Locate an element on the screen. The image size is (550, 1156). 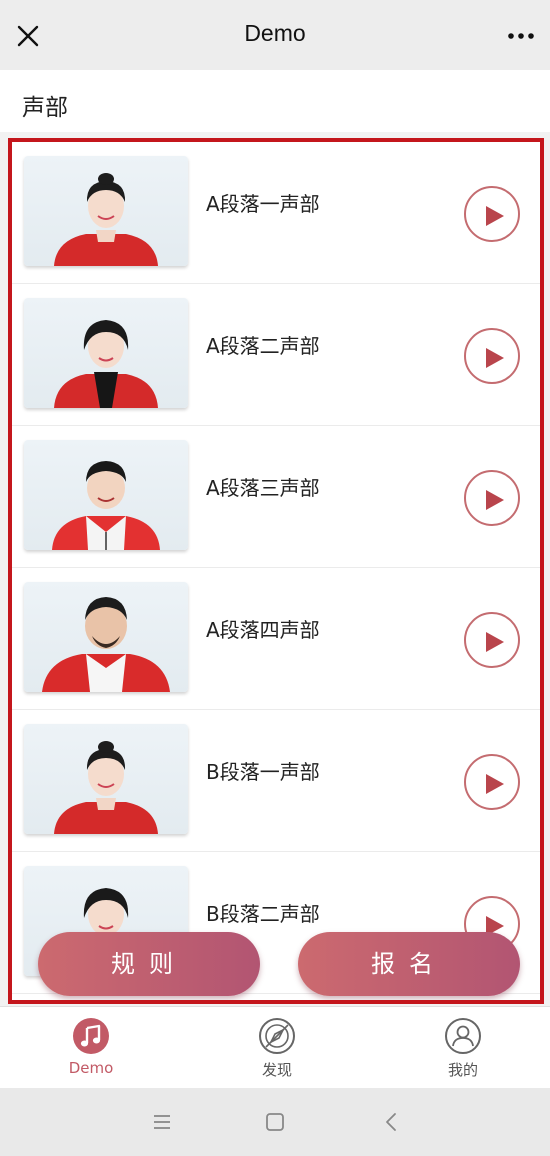
tab-label: 我的 is located at coordinates (462, 1070).